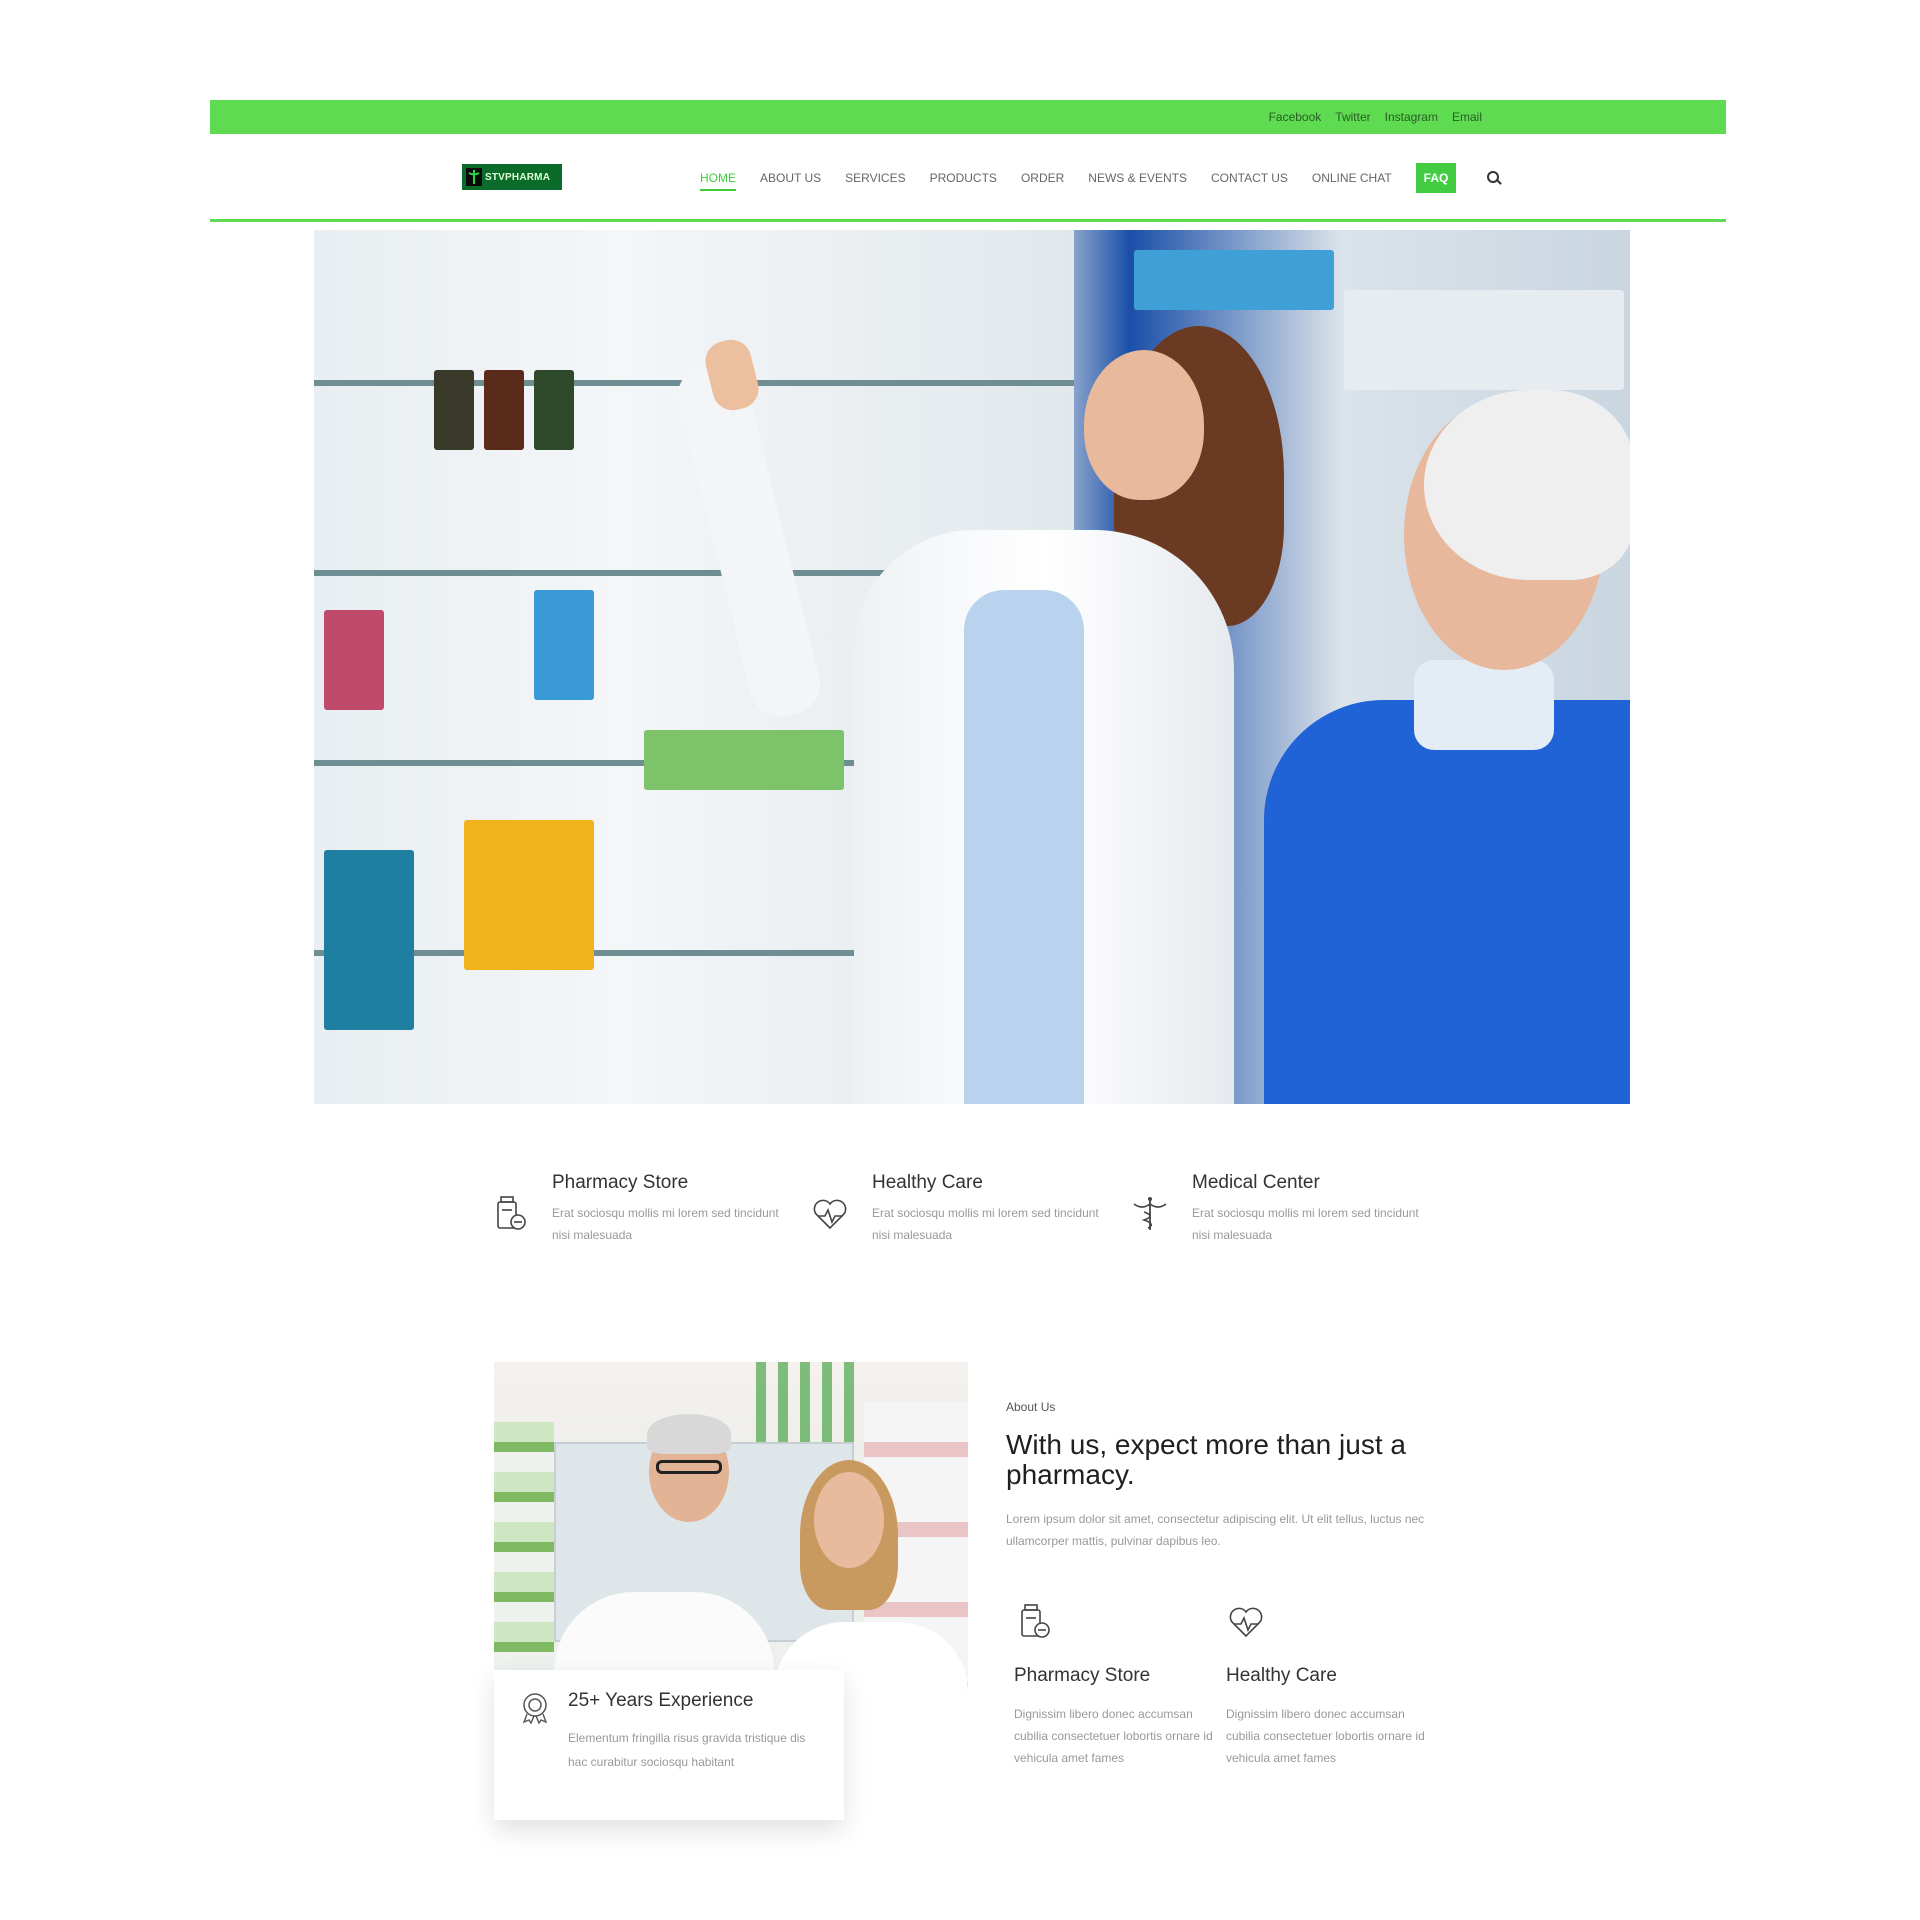  I want to click on nav-news-events: NEWS & EVENTS, so click(1137, 178).